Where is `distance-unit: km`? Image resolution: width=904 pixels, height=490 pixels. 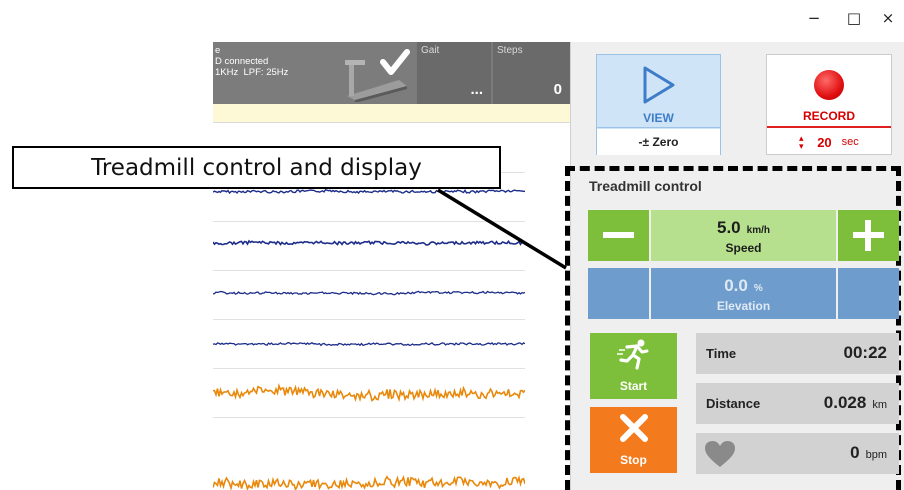
distance-unit: km is located at coordinates (879, 405).